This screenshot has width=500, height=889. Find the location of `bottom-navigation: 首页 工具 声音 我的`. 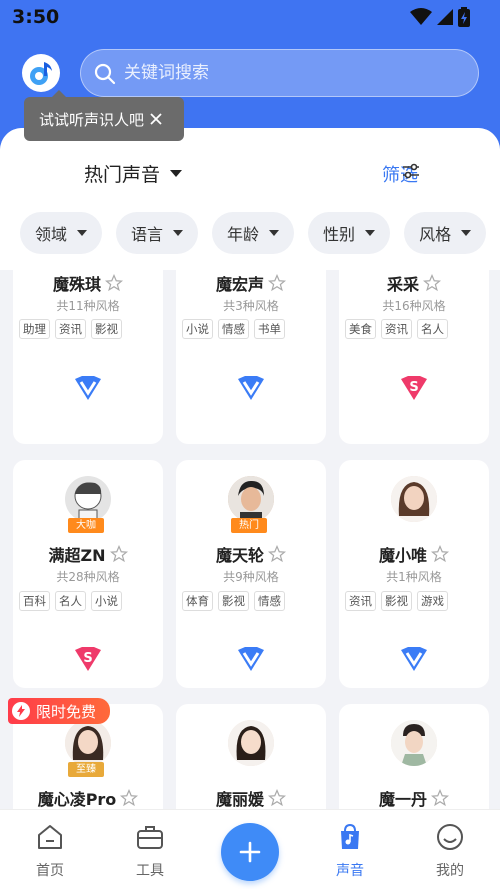

bottom-navigation: 首页 工具 声音 我的 is located at coordinates (250, 849).